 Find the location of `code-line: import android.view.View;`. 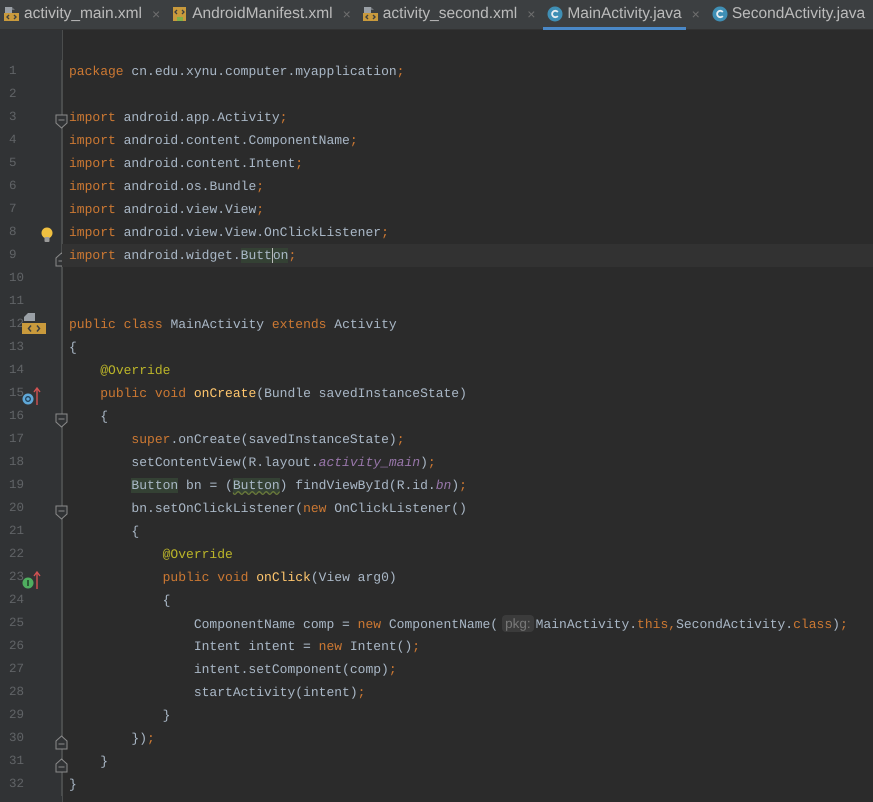

code-line: import android.view.View; is located at coordinates (166, 210).